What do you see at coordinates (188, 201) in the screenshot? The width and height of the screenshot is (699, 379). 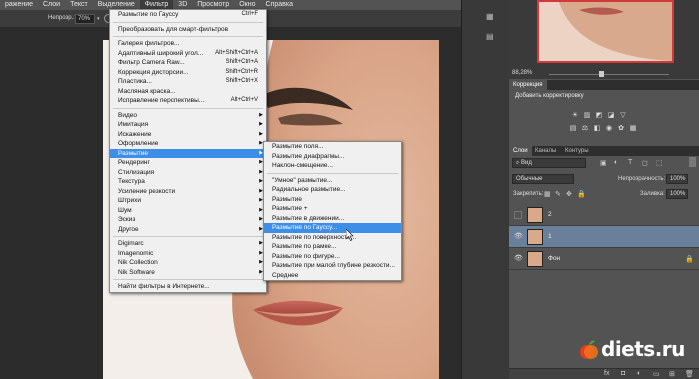 I see `menu-item-brush-strokes: Штрихи ▶` at bounding box center [188, 201].